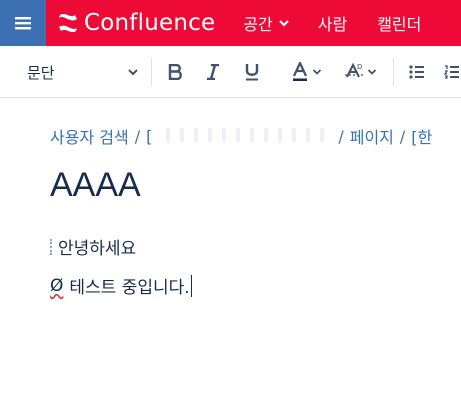 The height and width of the screenshot is (406, 461). I want to click on nav-calendar-label: 캘린더, so click(399, 24).